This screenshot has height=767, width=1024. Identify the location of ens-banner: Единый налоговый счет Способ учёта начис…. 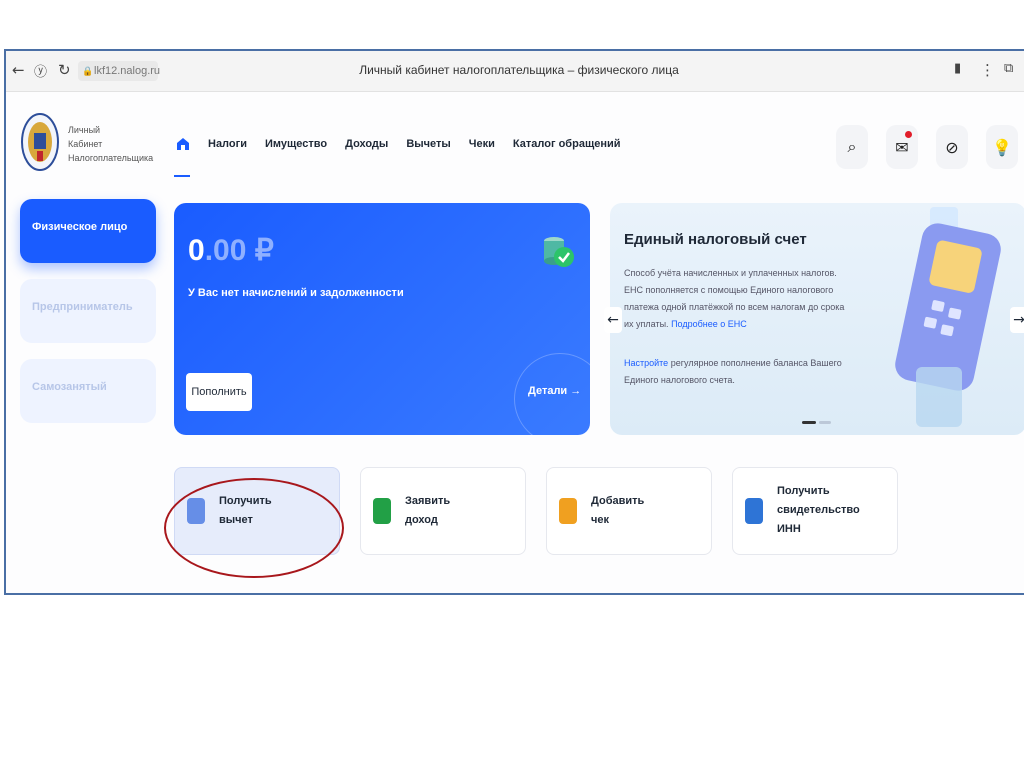
(817, 319).